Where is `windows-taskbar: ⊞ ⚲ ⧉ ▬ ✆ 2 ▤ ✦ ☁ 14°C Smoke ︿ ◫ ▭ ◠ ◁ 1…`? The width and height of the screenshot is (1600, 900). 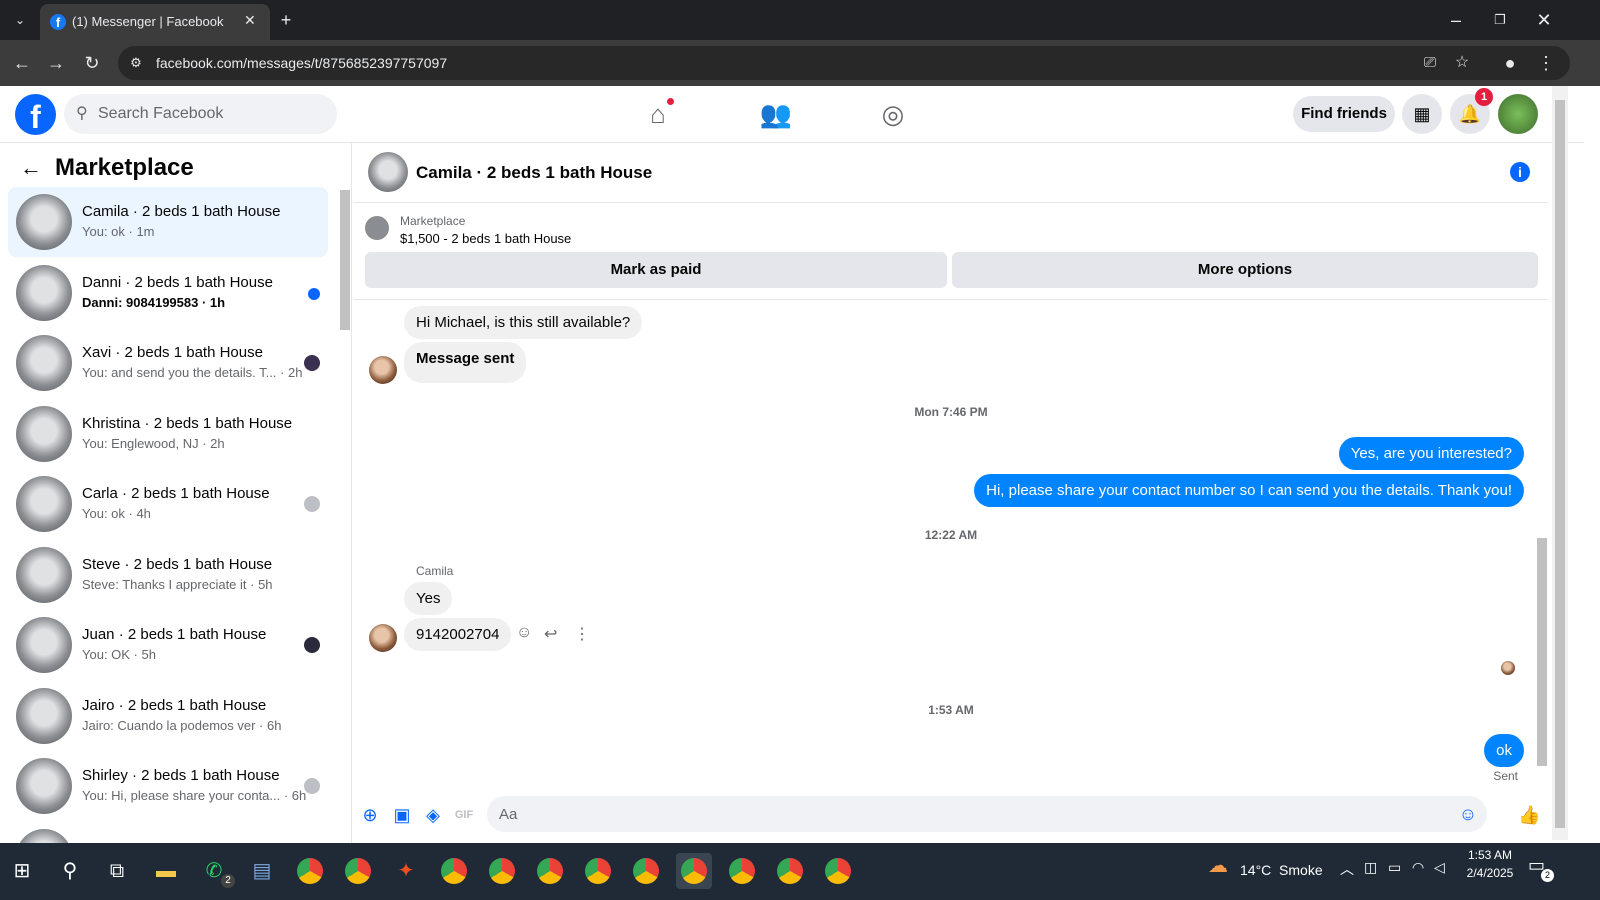
windows-taskbar: ⊞ ⚲ ⧉ ▬ ✆ 2 ▤ ✦ ☁ 14°C Smoke ︿ ◫ ▭ ◠ ◁ 1… is located at coordinates (800, 871).